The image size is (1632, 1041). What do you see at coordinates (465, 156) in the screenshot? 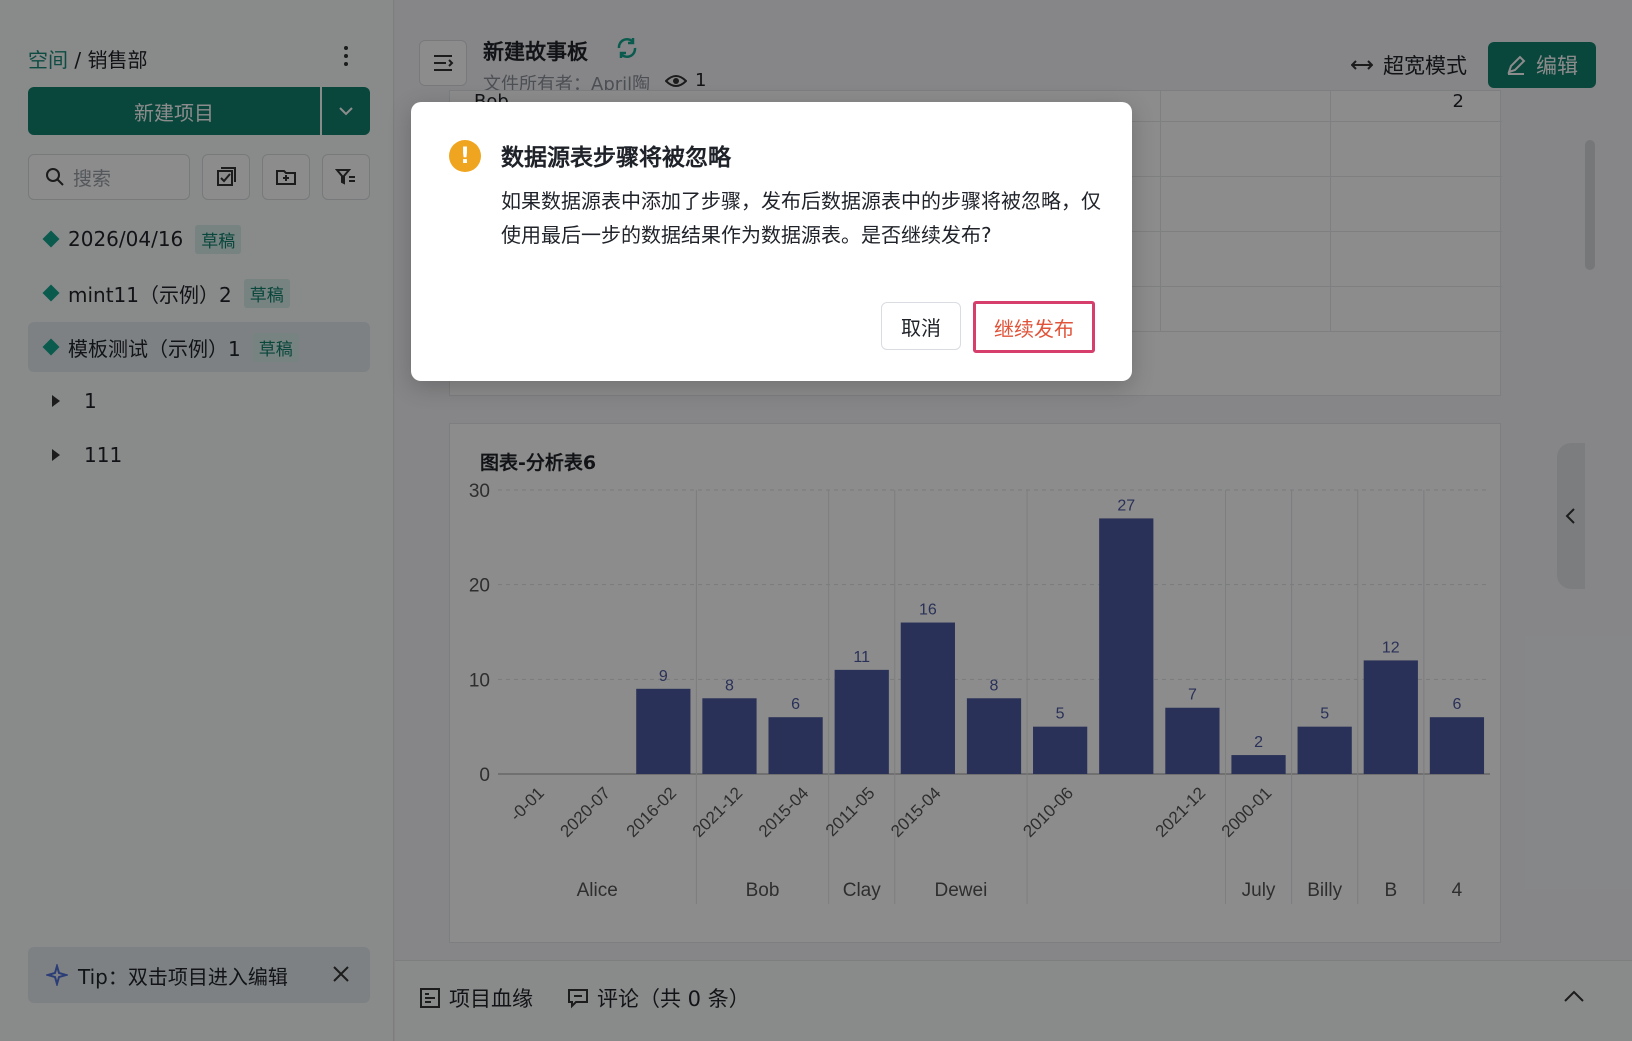
I see `warning-icon: !` at bounding box center [465, 156].